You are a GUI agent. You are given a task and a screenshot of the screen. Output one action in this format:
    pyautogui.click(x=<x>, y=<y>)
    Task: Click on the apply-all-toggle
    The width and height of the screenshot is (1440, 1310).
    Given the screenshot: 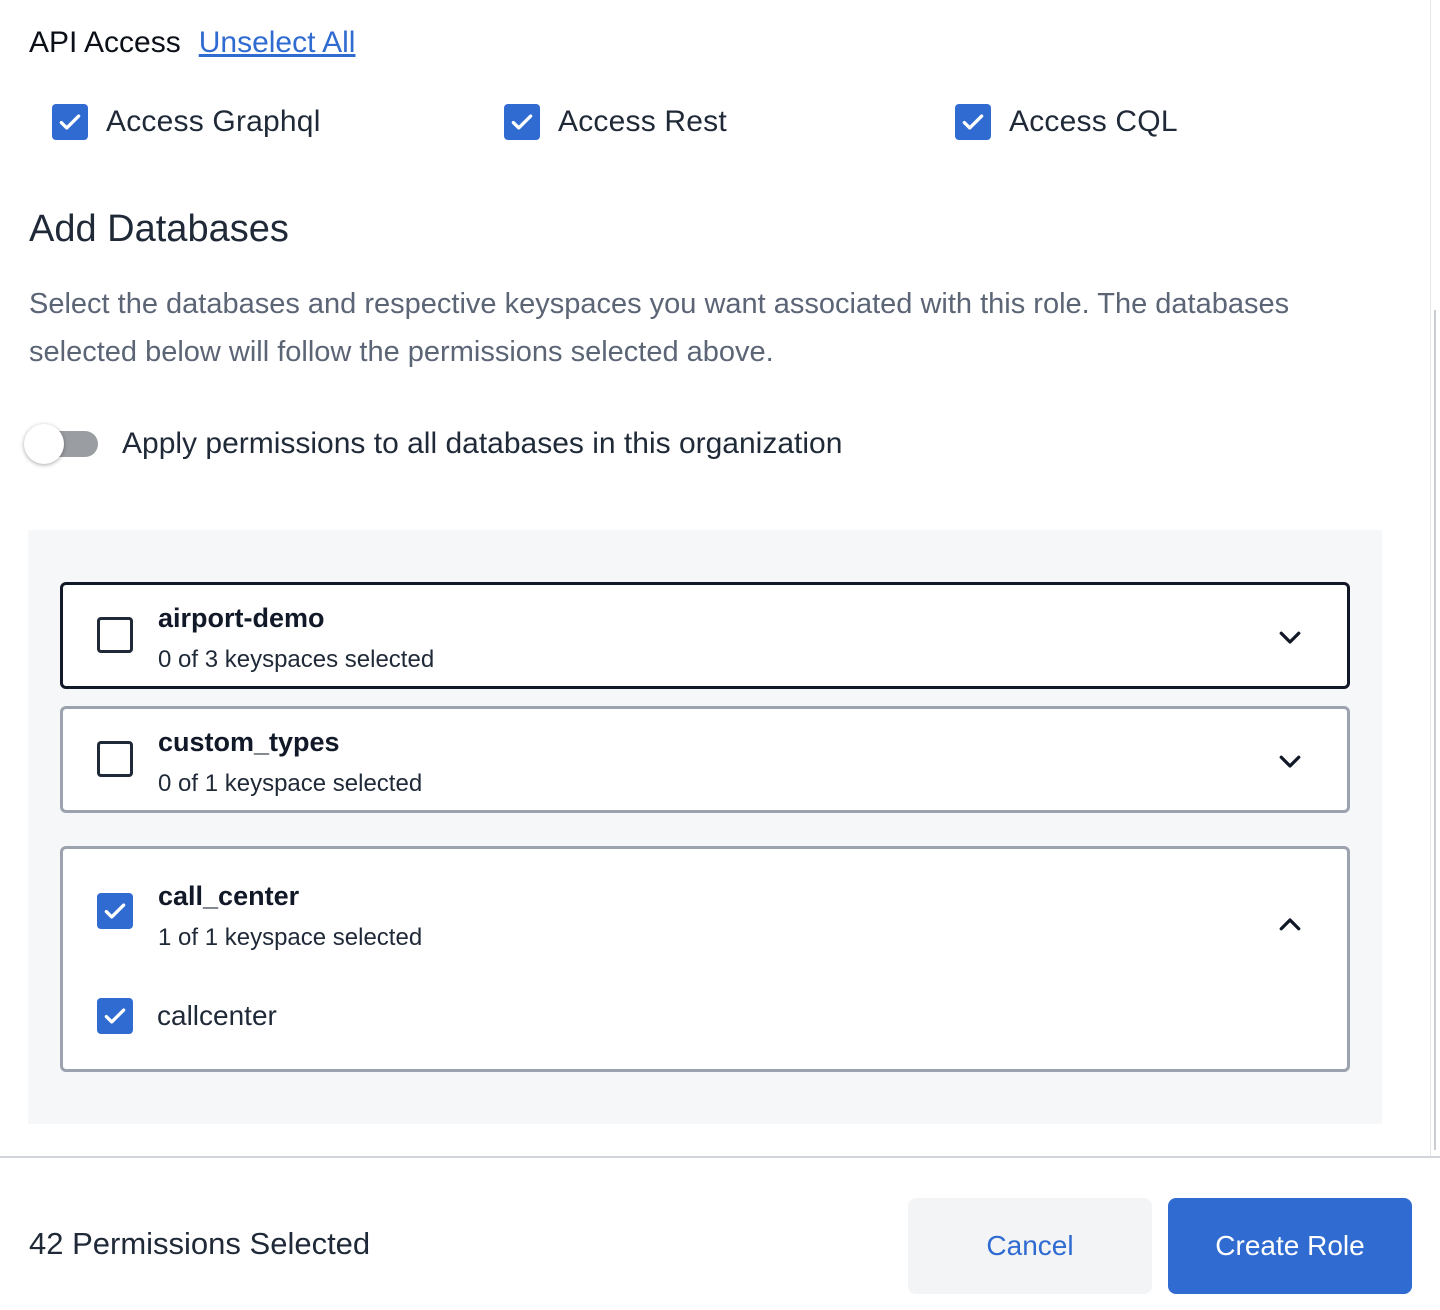 What is the action you would take?
    pyautogui.click(x=61, y=444)
    